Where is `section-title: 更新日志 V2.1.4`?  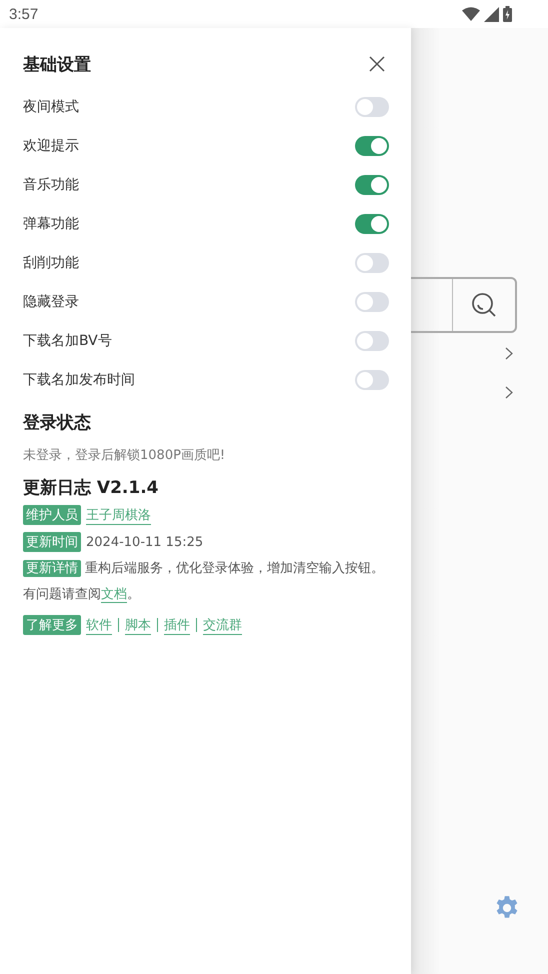 section-title: 更新日志 V2.1.4 is located at coordinates (91, 488).